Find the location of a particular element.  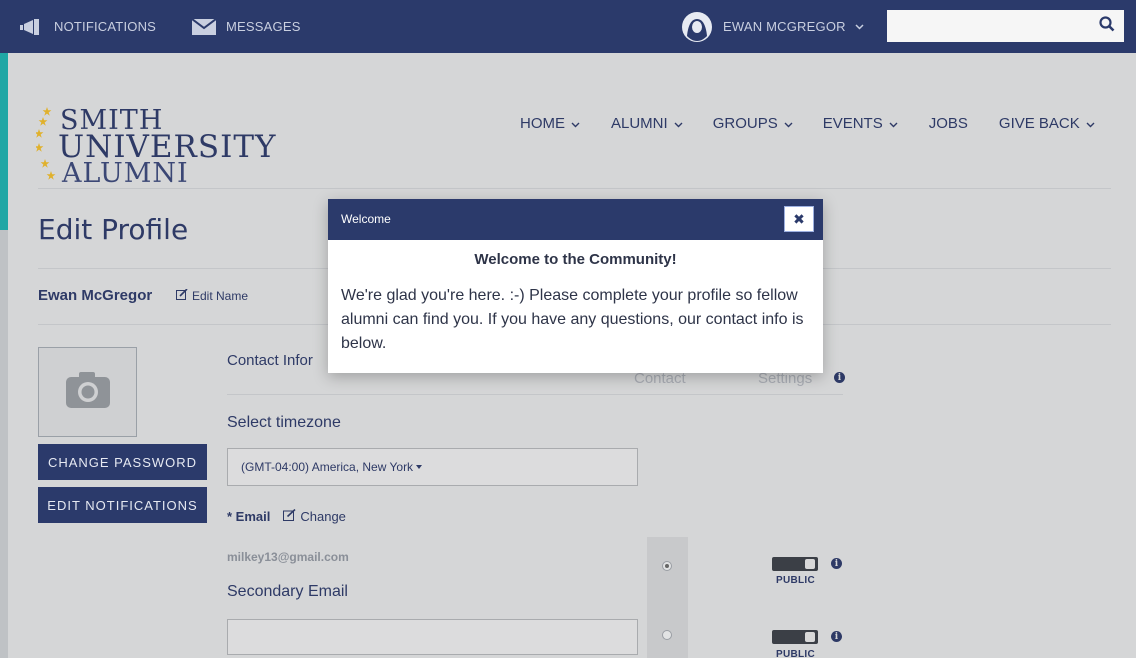

close-button: ✖ is located at coordinates (799, 219).